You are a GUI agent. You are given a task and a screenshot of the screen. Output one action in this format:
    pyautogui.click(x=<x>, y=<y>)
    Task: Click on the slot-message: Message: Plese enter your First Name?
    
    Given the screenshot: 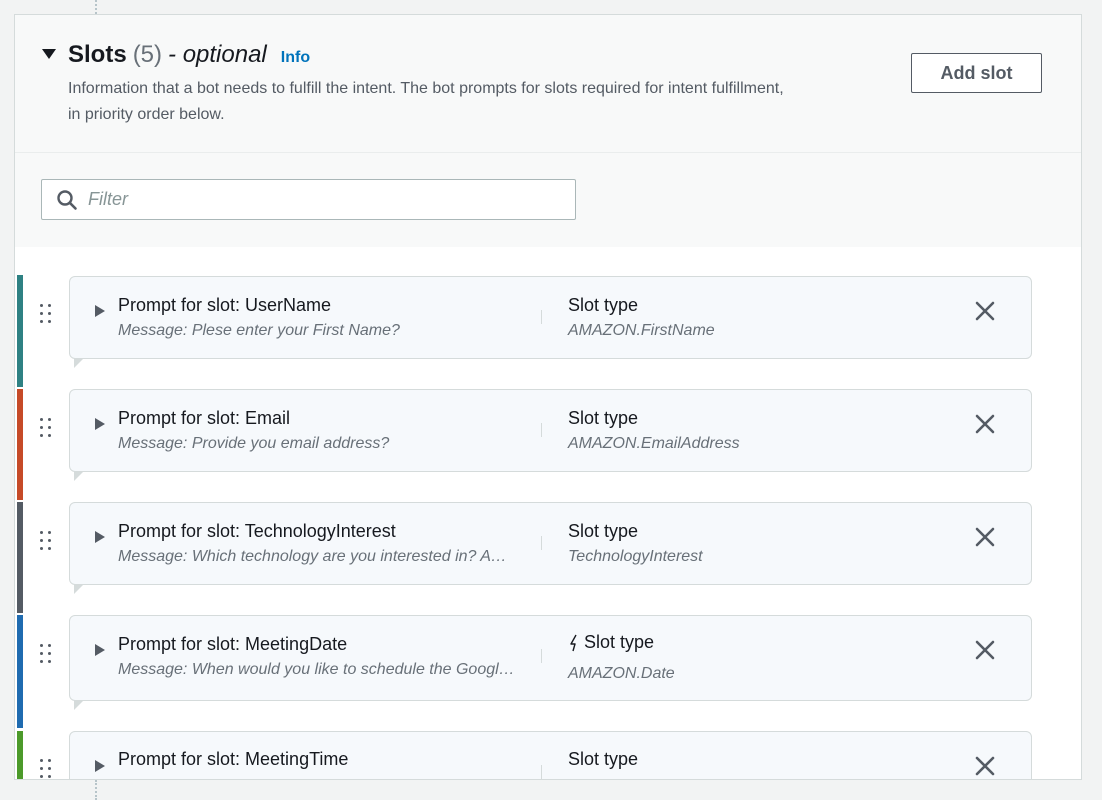 What is the action you would take?
    pyautogui.click(x=259, y=330)
    